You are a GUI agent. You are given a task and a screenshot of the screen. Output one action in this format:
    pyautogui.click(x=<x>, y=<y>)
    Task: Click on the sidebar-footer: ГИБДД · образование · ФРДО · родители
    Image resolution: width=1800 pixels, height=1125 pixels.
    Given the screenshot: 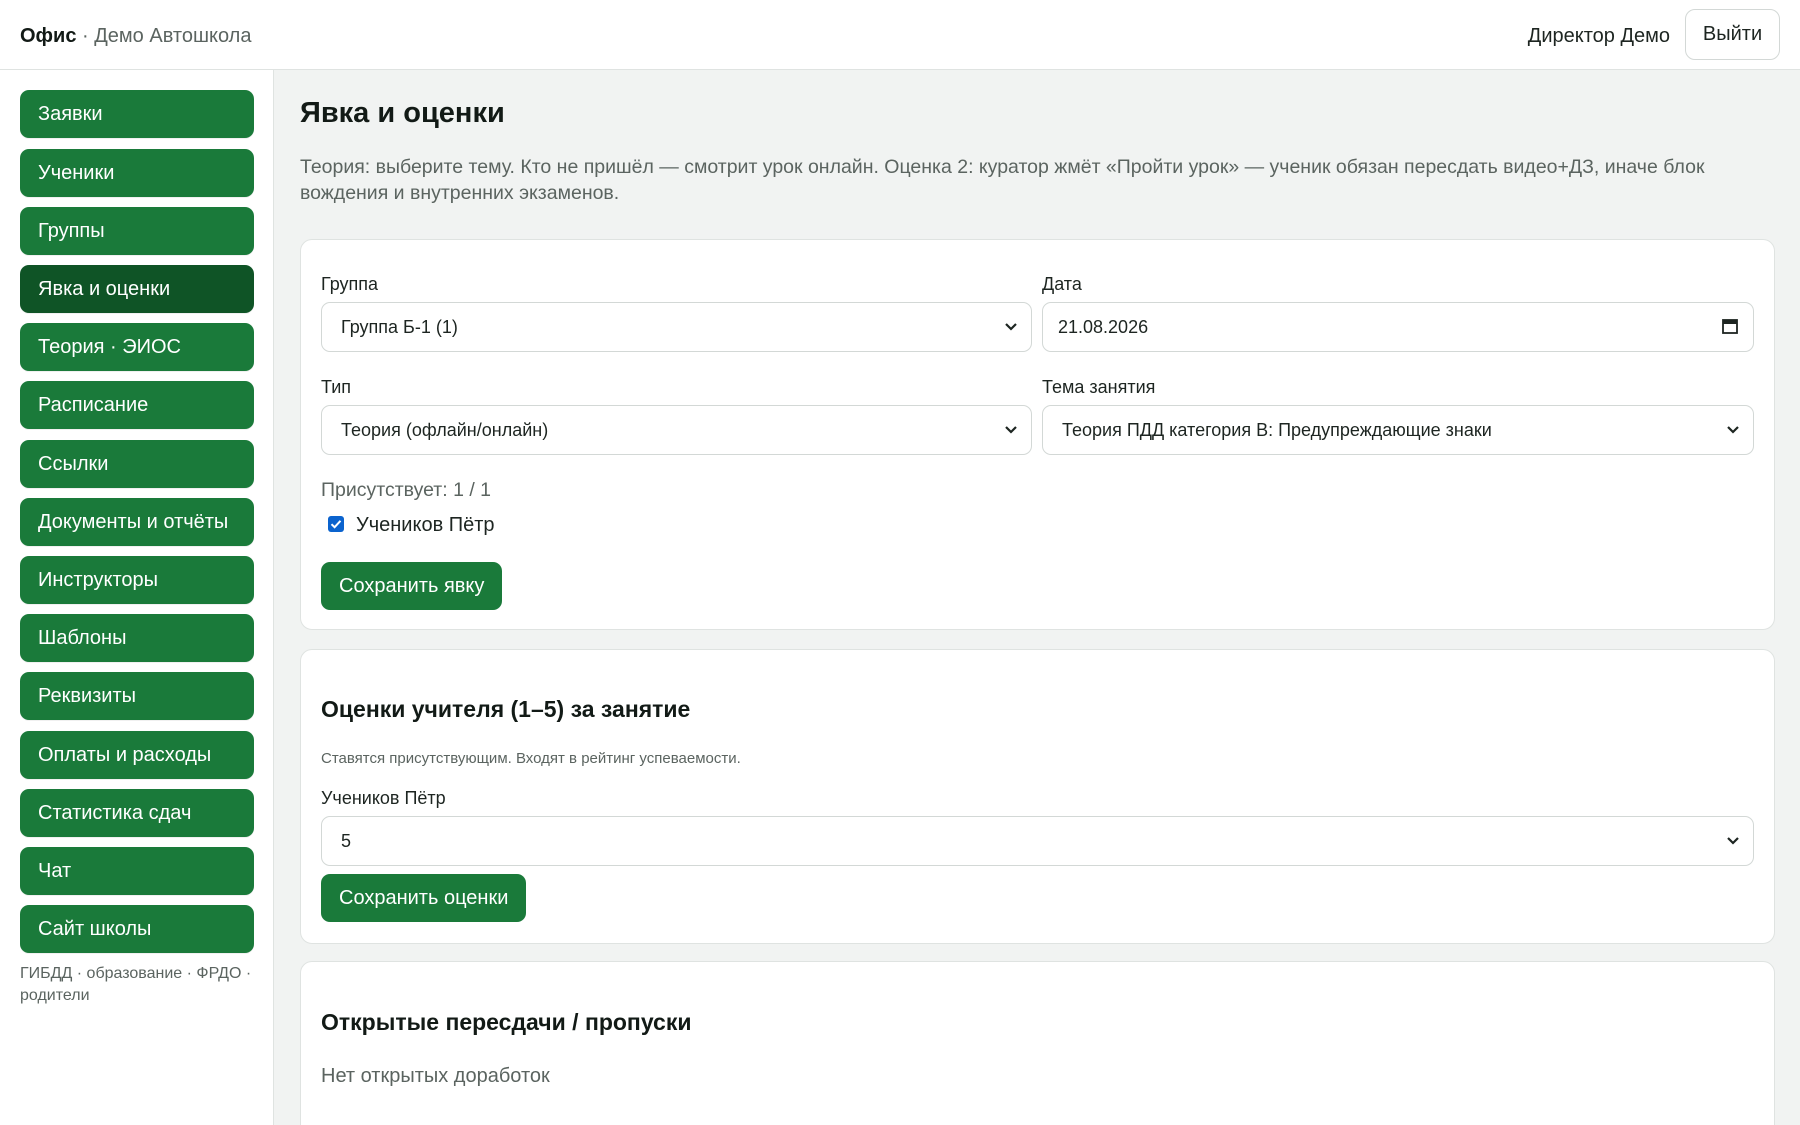 What is the action you would take?
    pyautogui.click(x=136, y=984)
    